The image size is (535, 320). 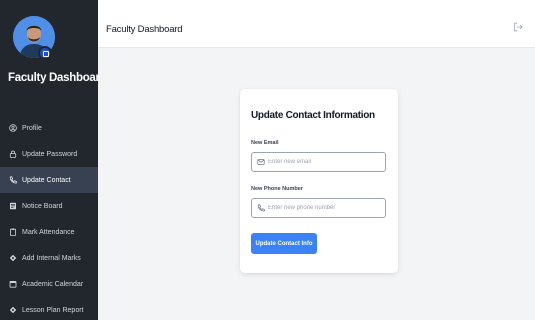 I want to click on clipboard-icon, so click(x=13, y=232).